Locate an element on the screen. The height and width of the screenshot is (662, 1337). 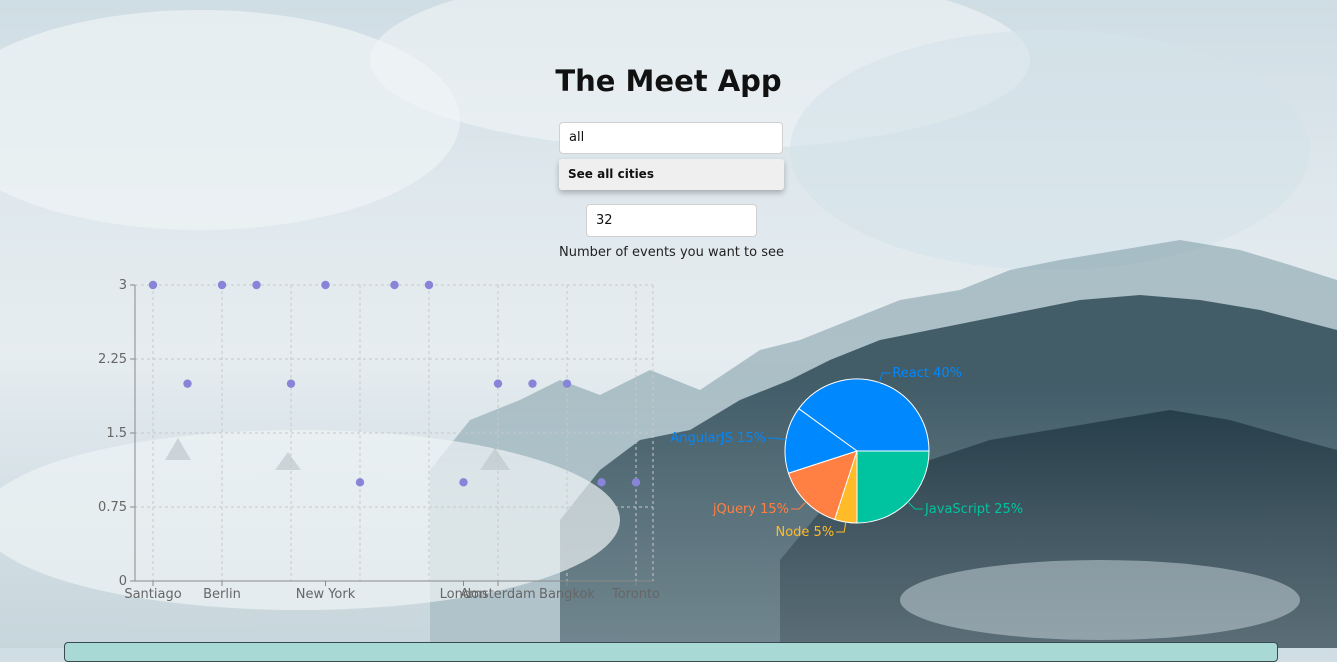
scatter-x-tick-label: New York is located at coordinates (326, 594).